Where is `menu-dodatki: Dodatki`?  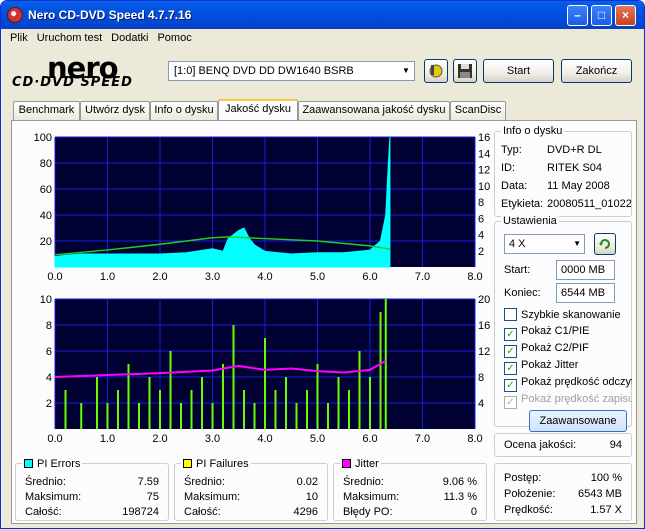
menu-dodatki: Dodatki is located at coordinates (129, 38).